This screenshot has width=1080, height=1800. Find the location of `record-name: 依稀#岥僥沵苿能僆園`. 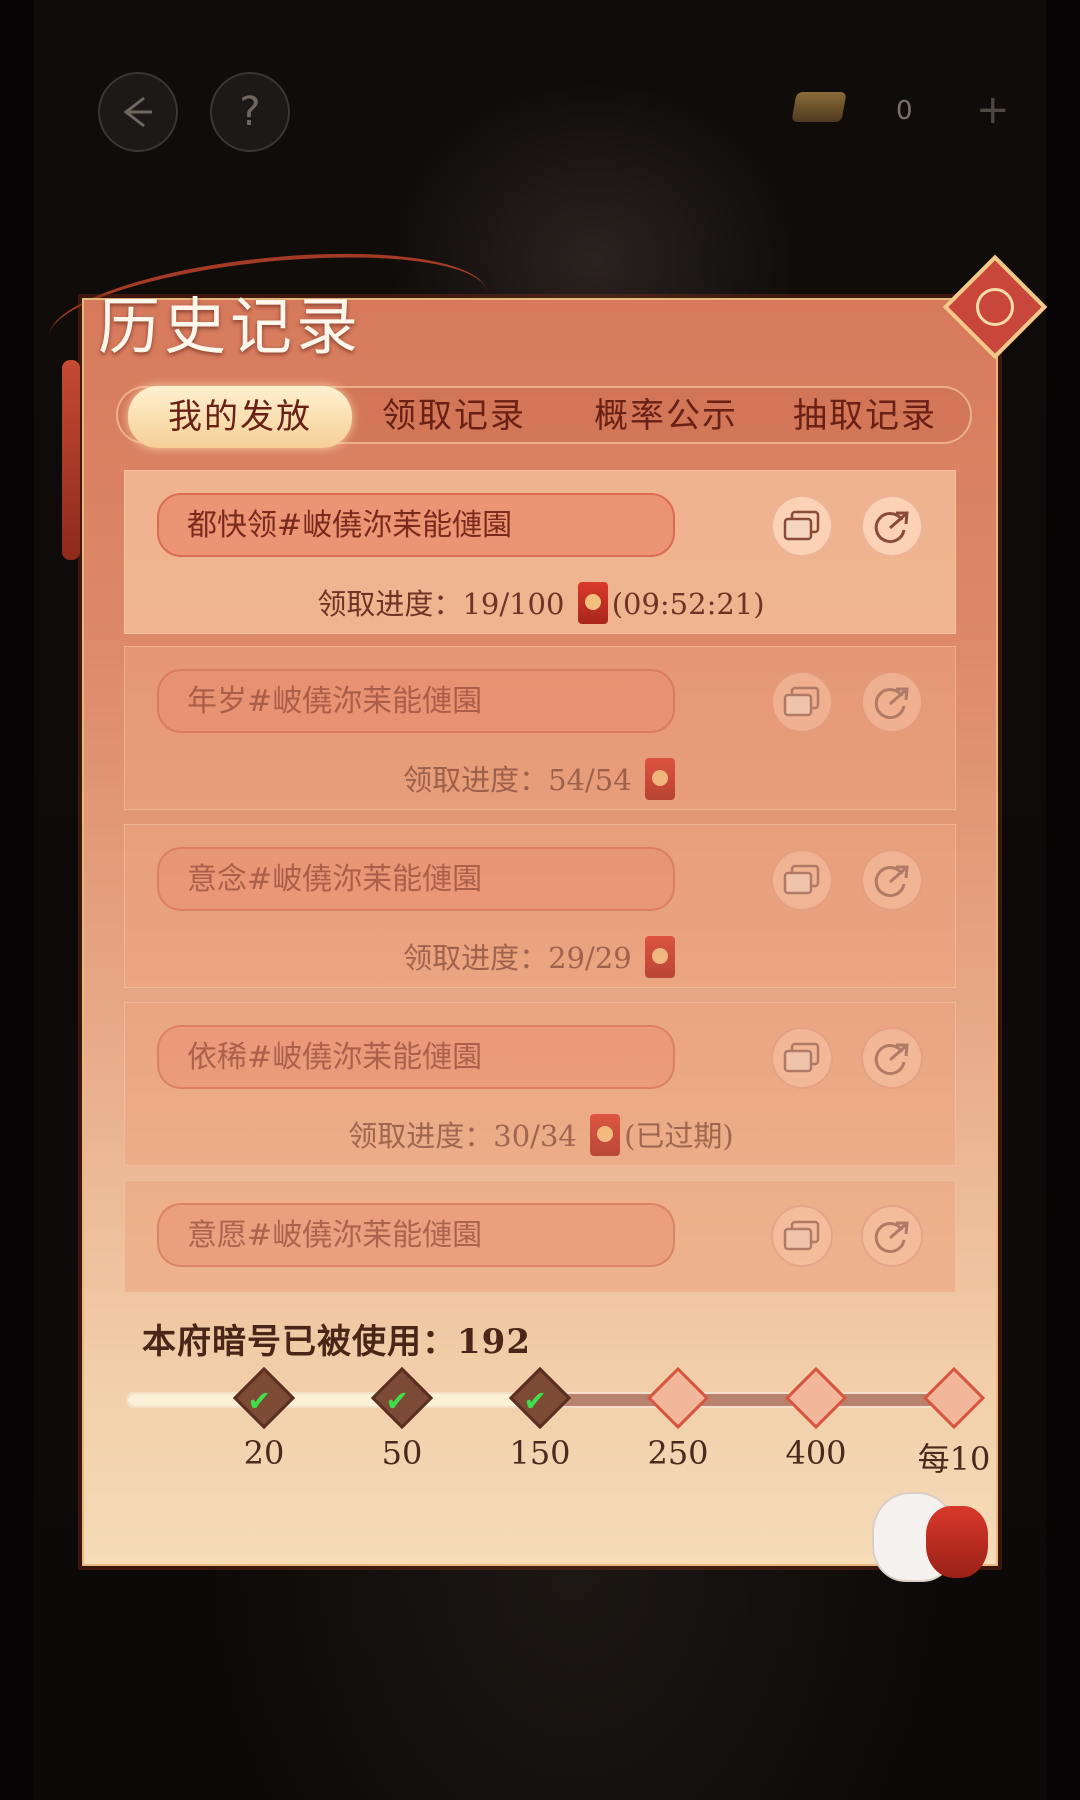

record-name: 依稀#岥僥沵苿能僆園 is located at coordinates (335, 1057).